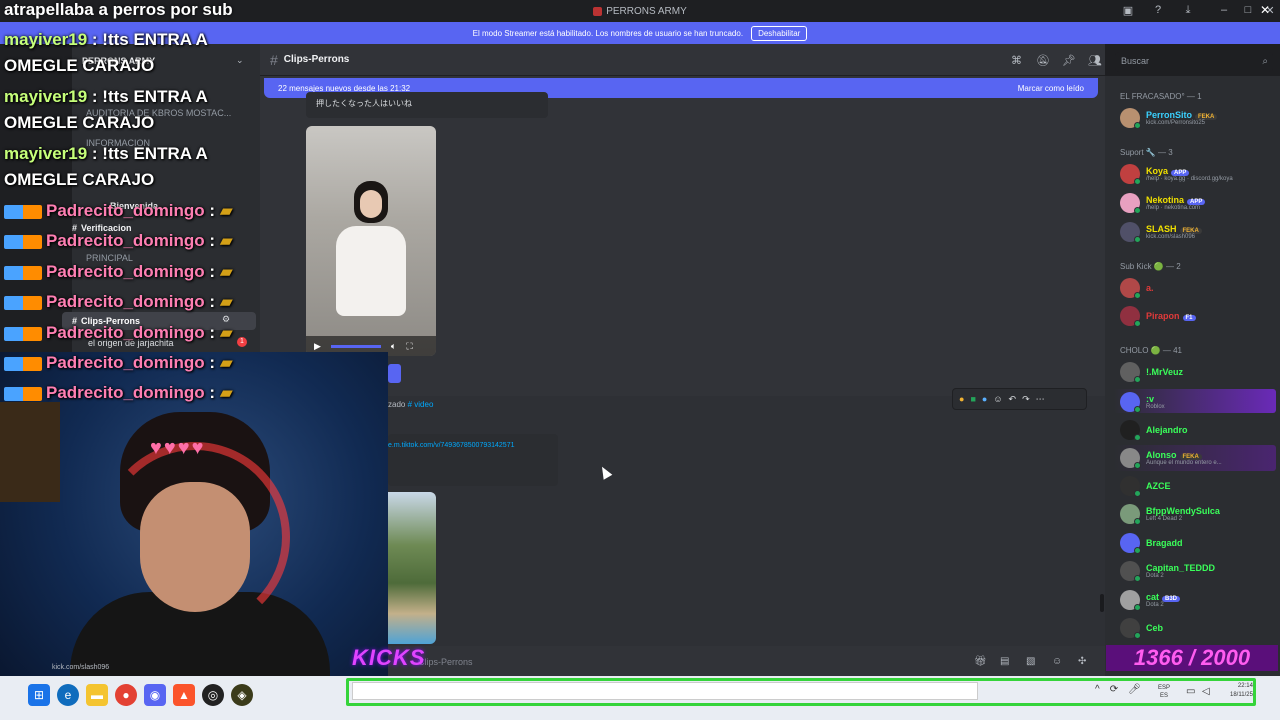 This screenshot has height=720, width=1280. What do you see at coordinates (68, 695) in the screenshot?
I see `edge-icon: e` at bounding box center [68, 695].